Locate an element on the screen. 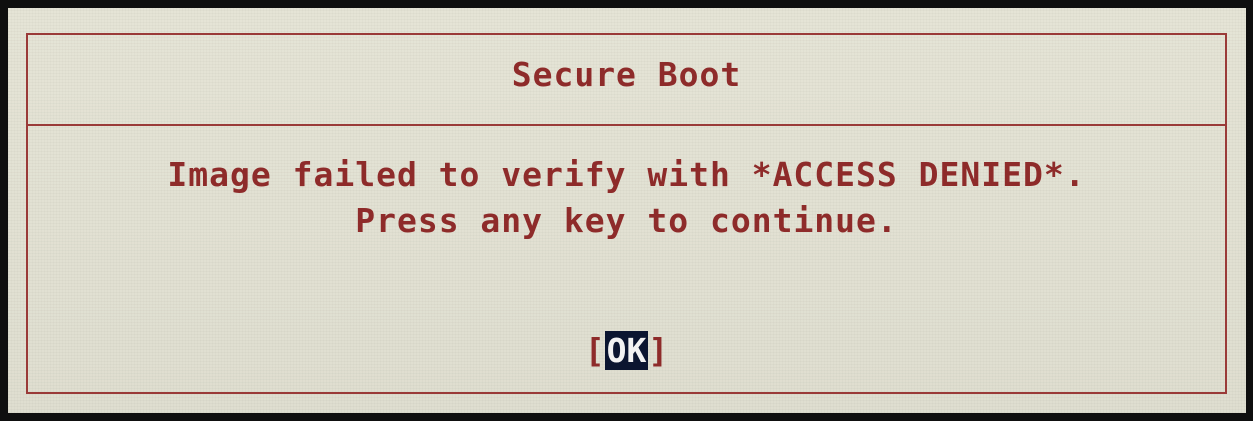  ok-bracket-right: ] is located at coordinates (658, 350).